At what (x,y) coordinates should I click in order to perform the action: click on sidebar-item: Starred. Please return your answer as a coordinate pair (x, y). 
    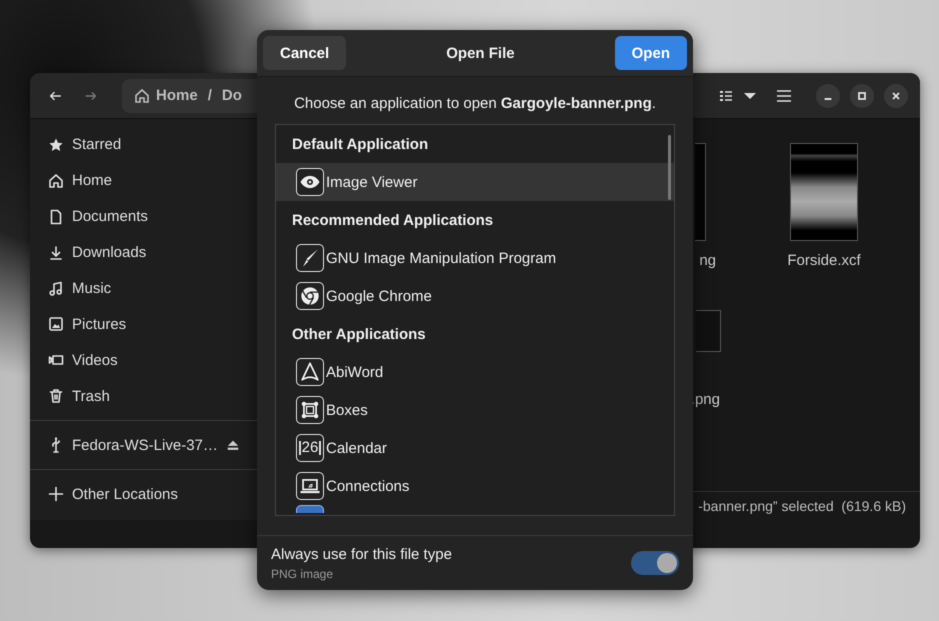
    Looking at the image, I should click on (144, 145).